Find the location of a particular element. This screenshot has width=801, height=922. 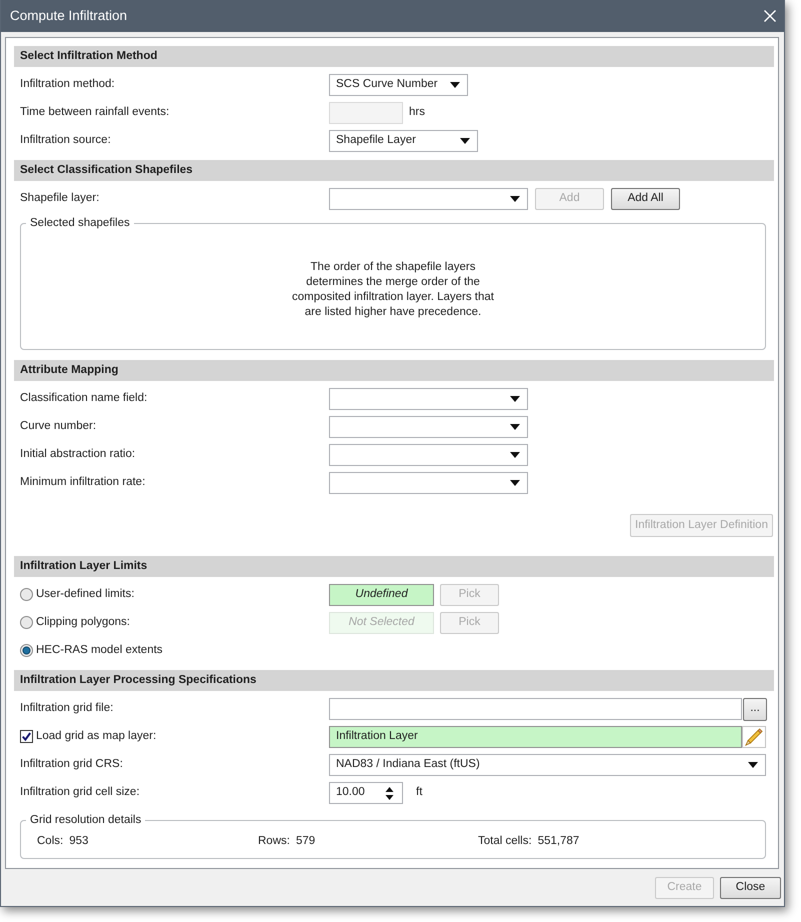

add-all-button: Add All is located at coordinates (645, 199).